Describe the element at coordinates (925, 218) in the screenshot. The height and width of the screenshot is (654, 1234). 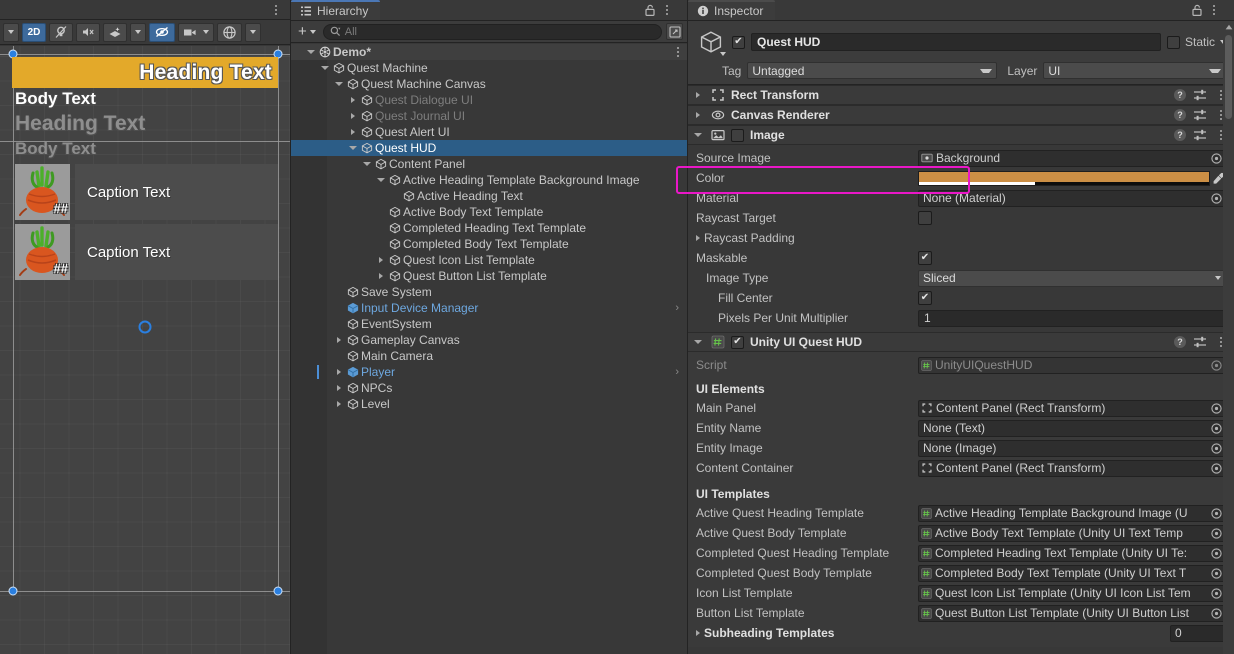
I see `raycast-target-checkbox` at that location.